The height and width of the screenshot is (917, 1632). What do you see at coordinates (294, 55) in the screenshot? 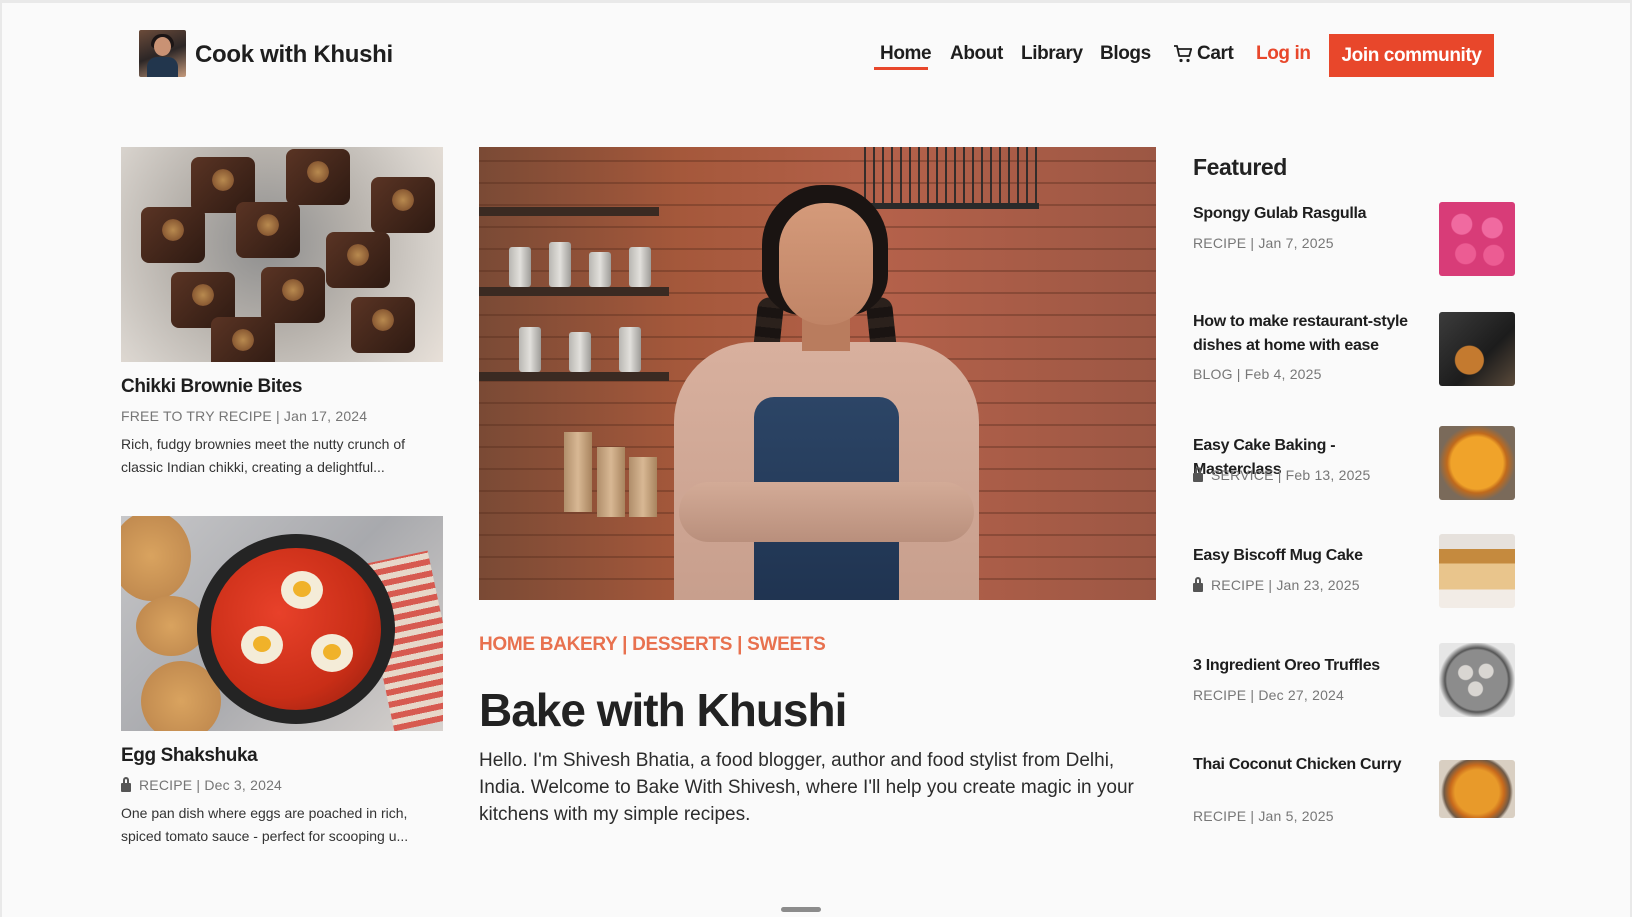
I see `brand-name: Cook with Khushi` at bounding box center [294, 55].